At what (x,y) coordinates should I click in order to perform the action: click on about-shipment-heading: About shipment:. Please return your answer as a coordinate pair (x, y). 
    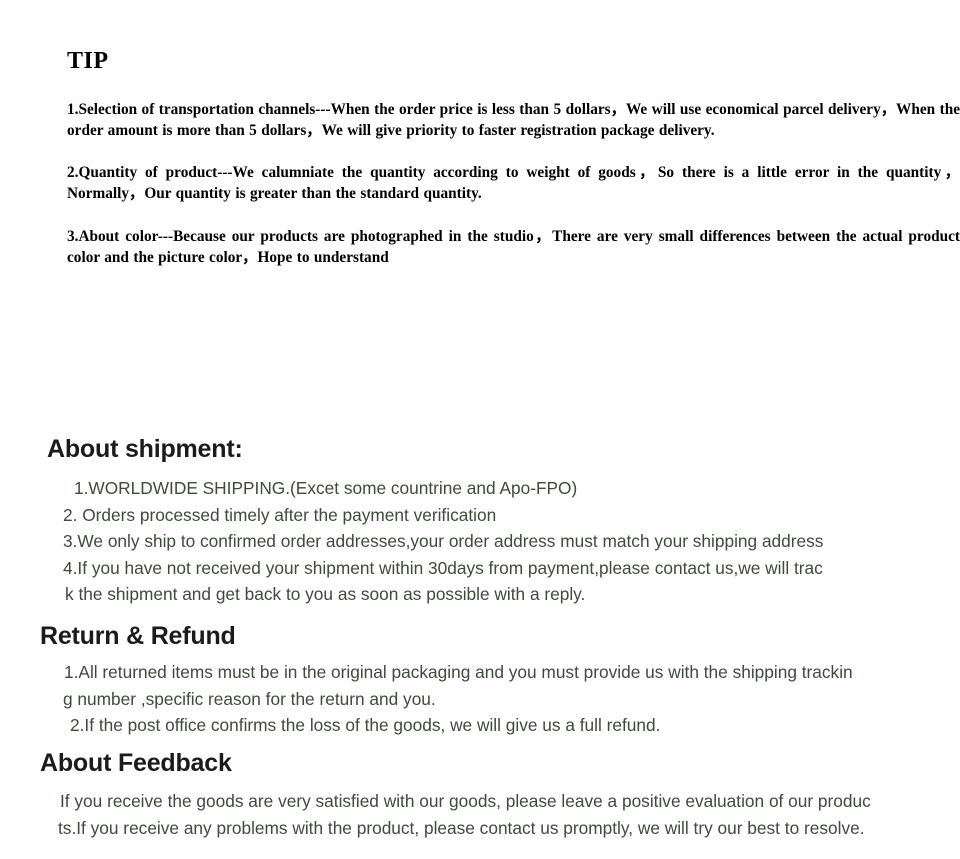
    Looking at the image, I should click on (145, 449).